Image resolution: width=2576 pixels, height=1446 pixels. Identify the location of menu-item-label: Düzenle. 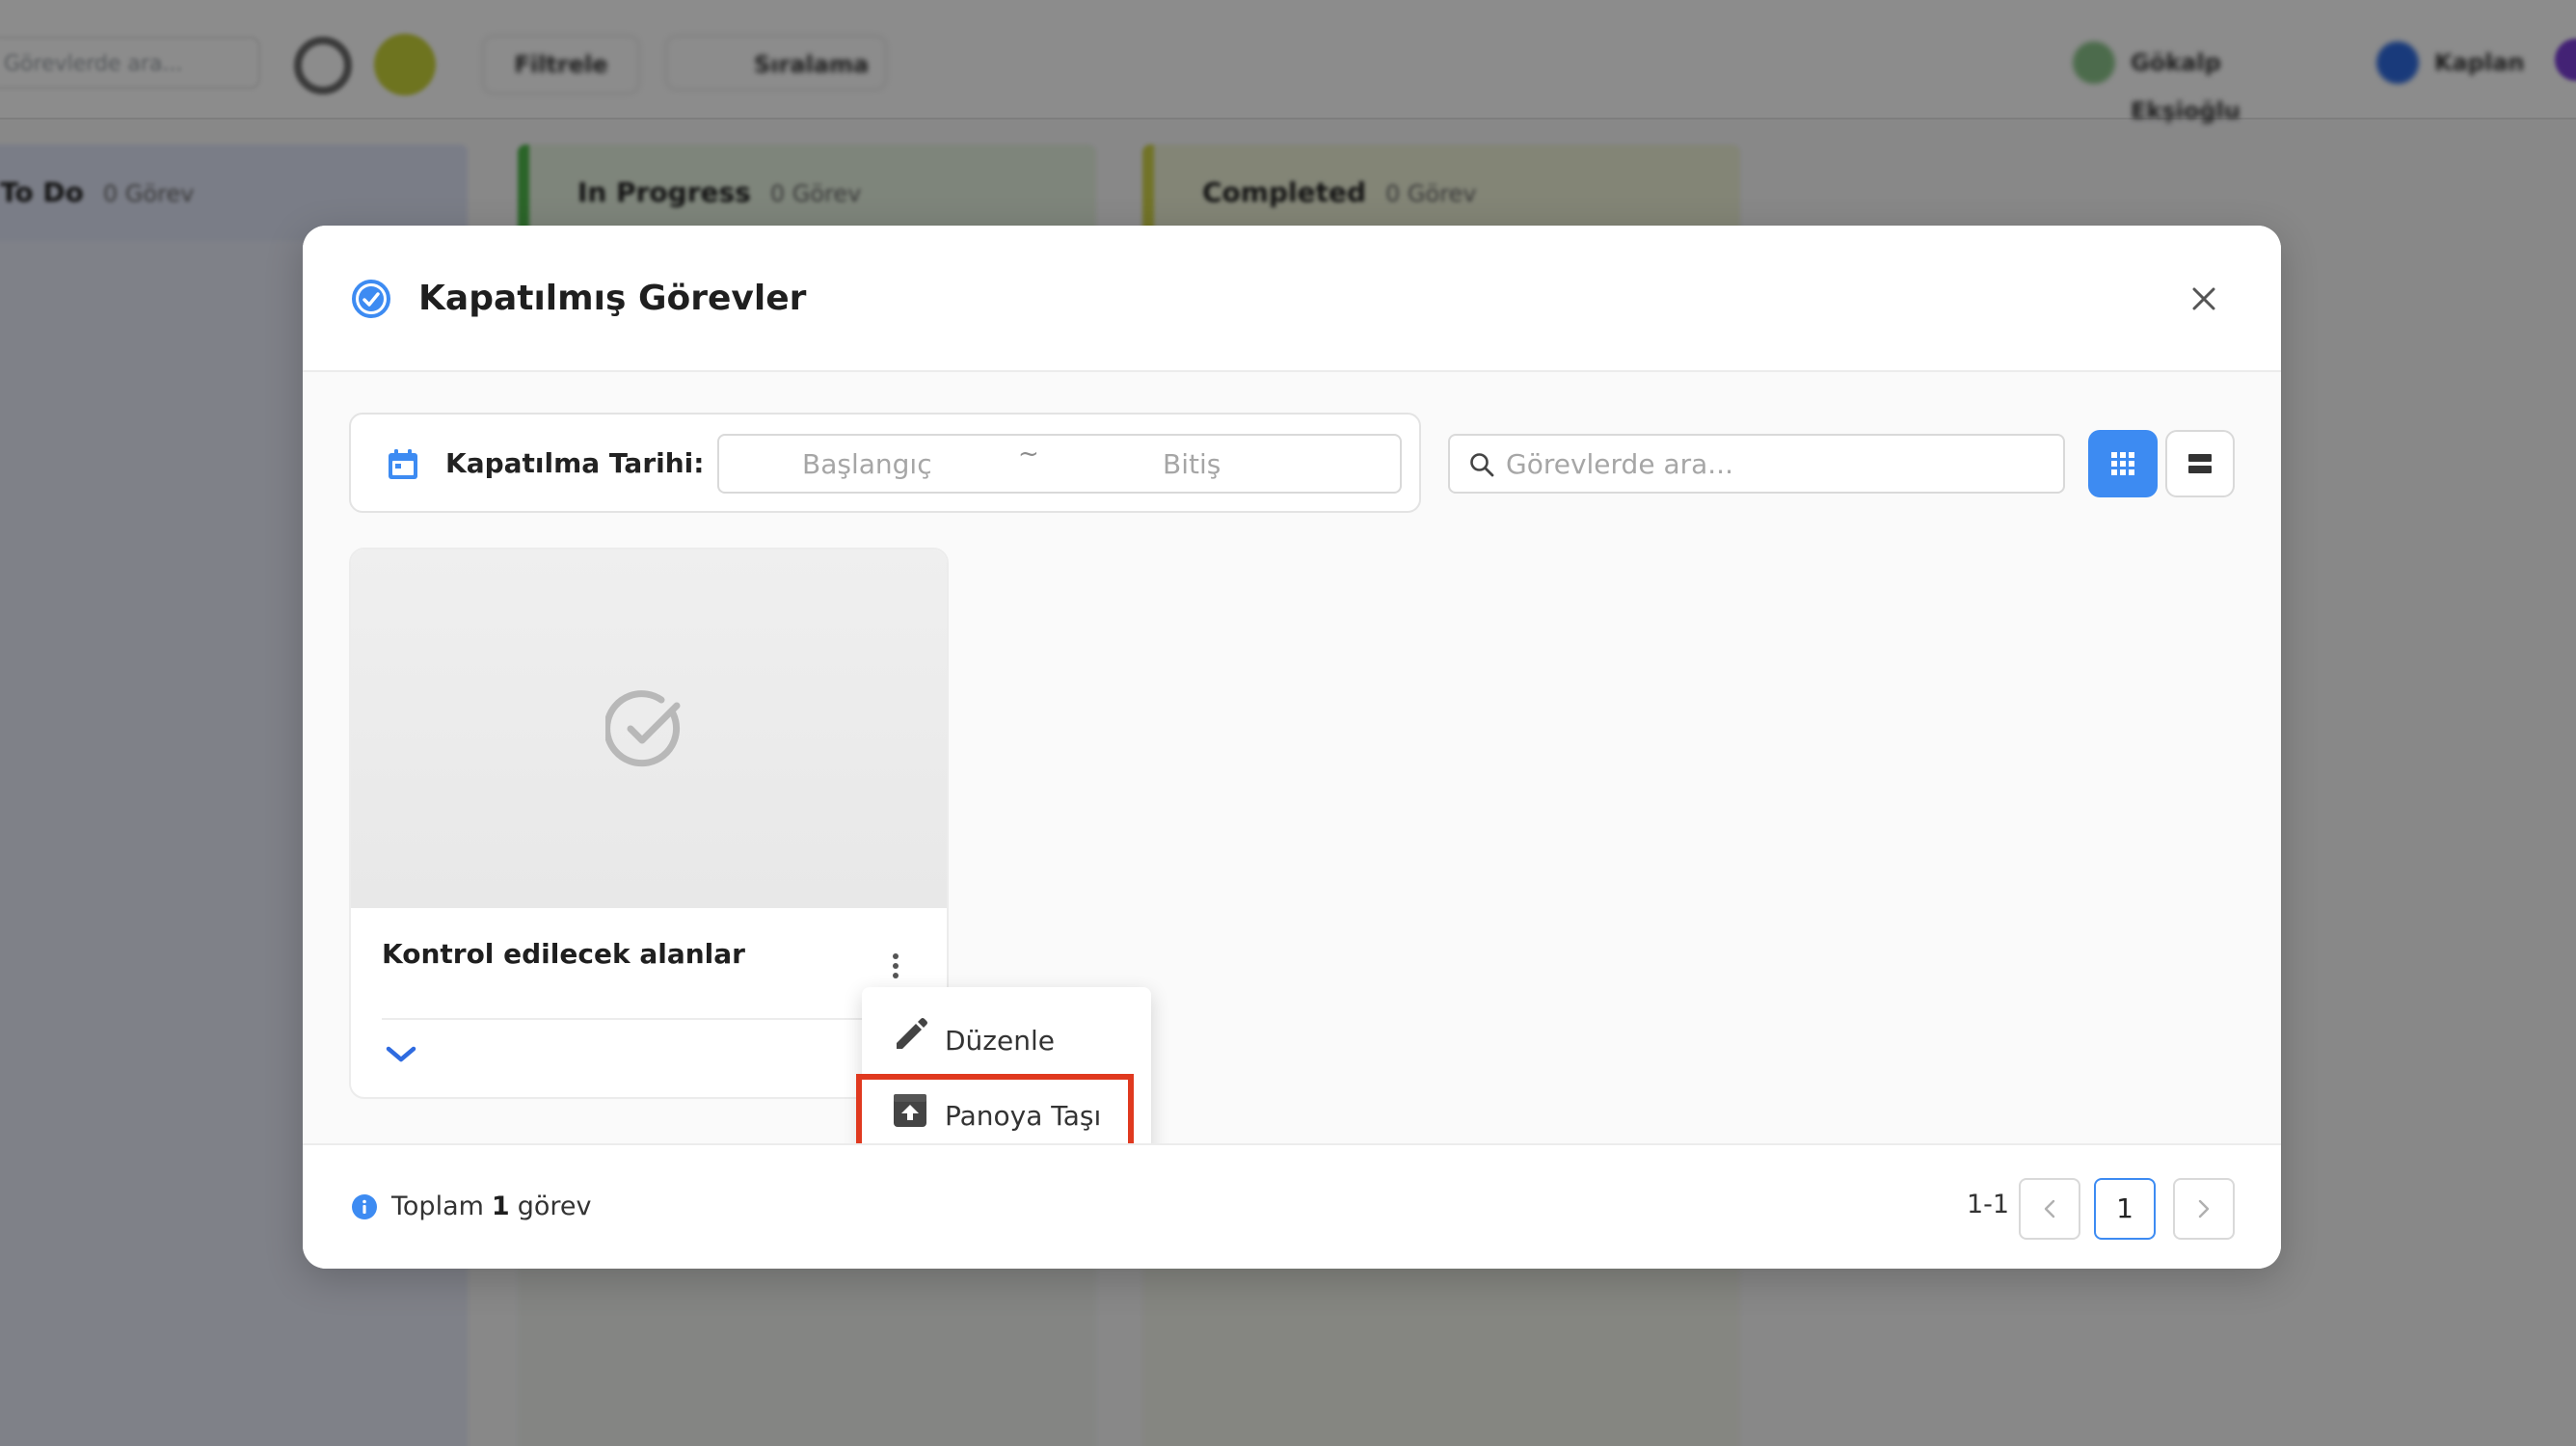
(1000, 1041).